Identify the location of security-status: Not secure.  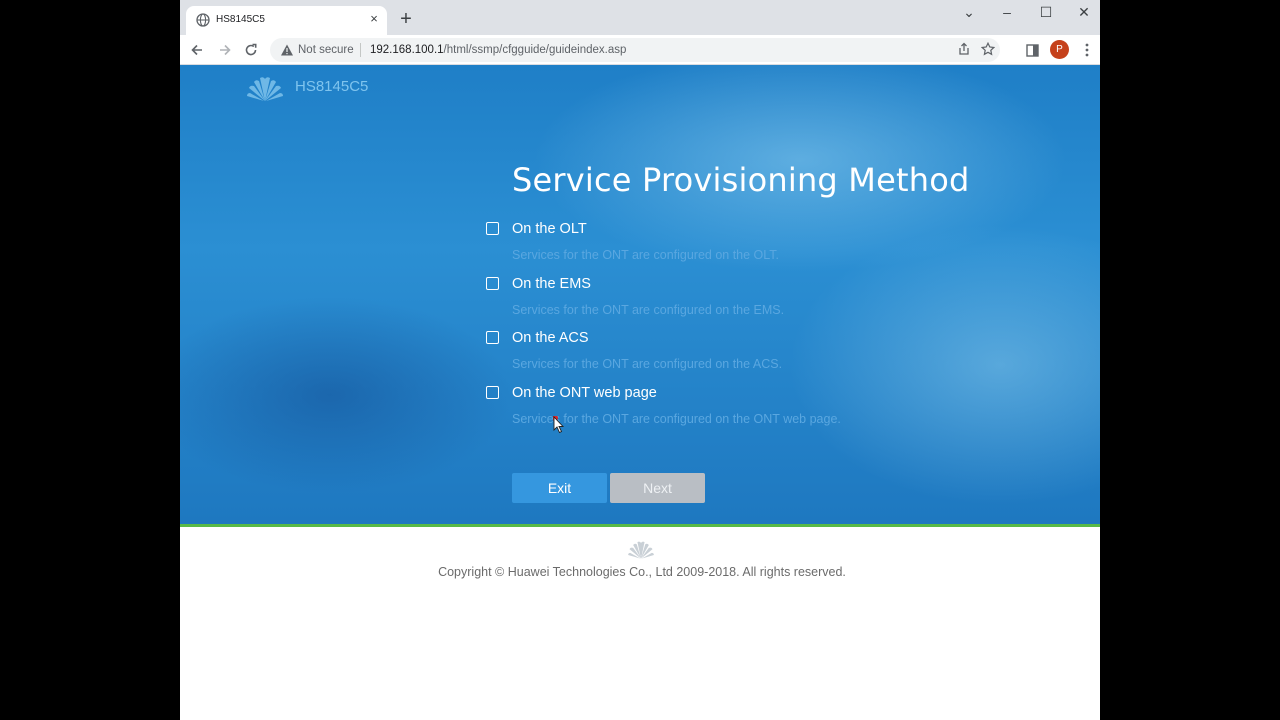
(326, 50).